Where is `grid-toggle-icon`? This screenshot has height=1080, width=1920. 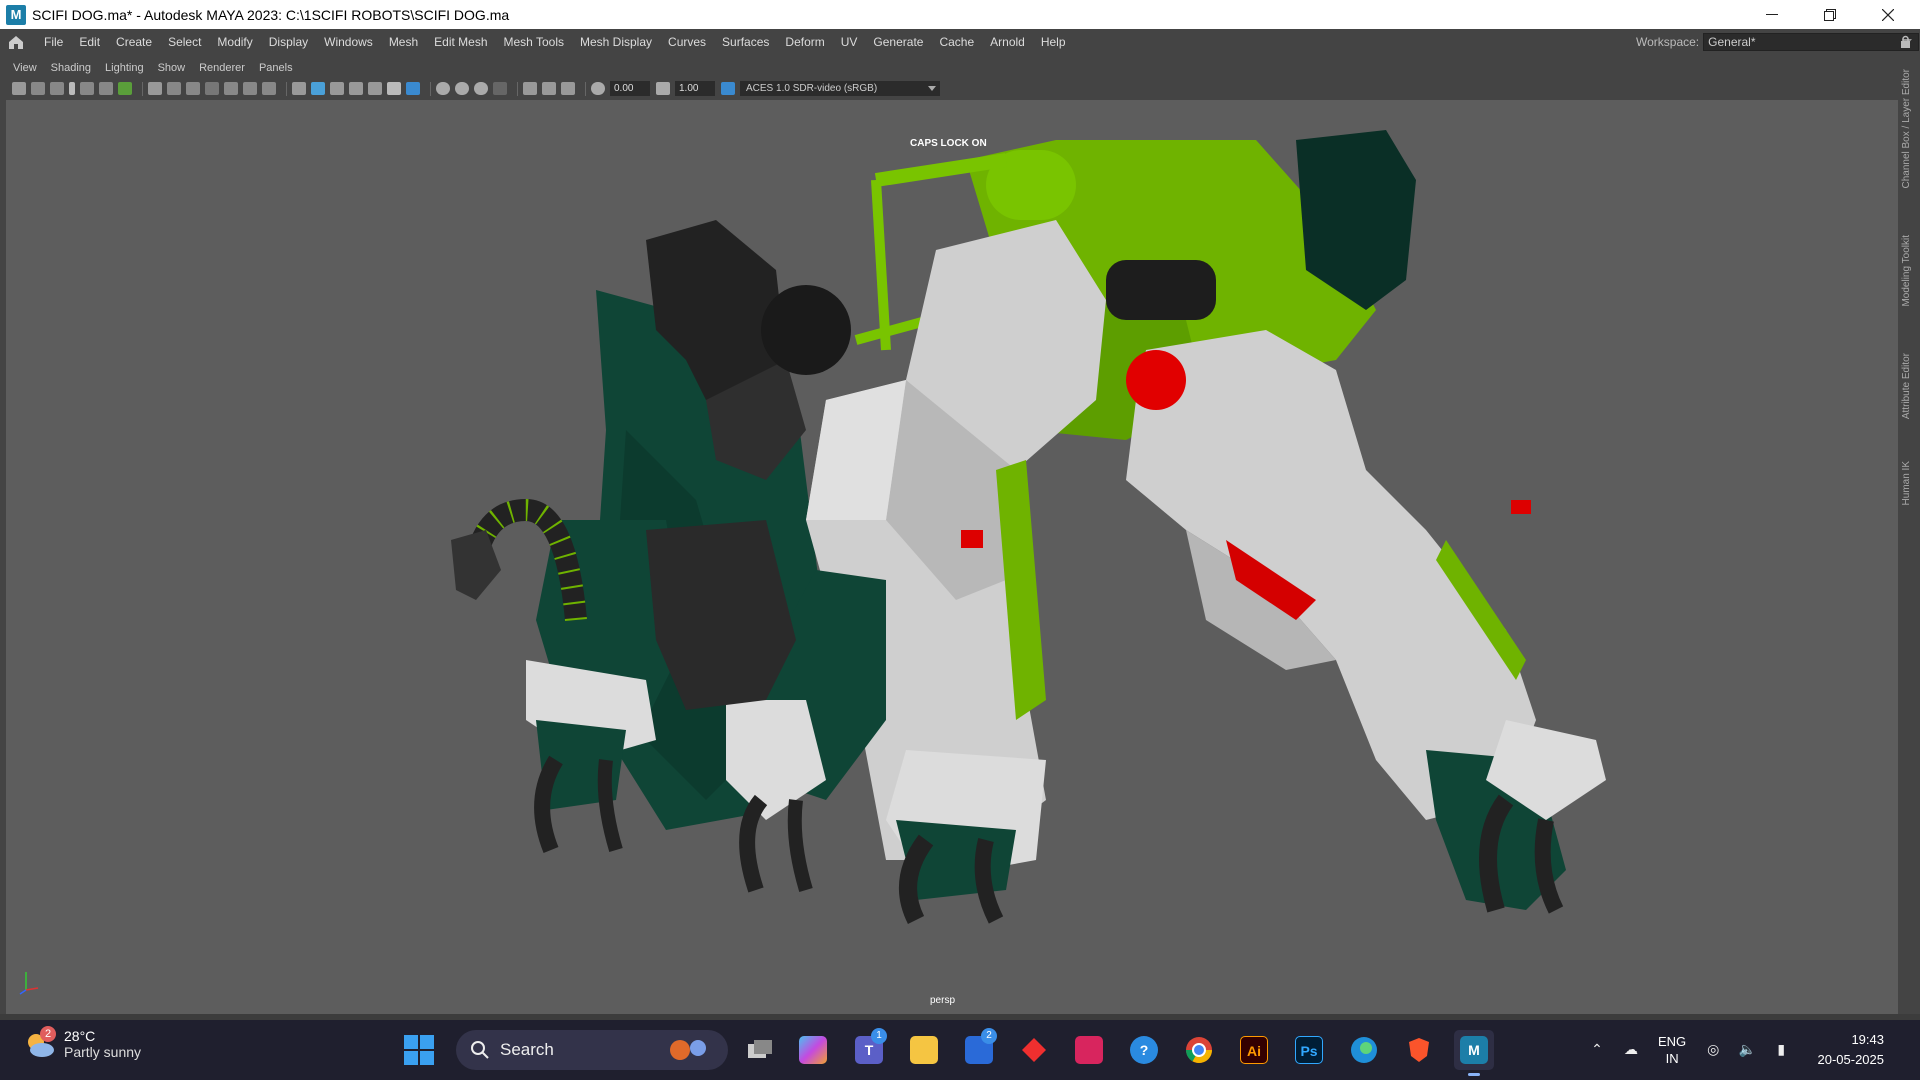 grid-toggle-icon is located at coordinates (125, 88).